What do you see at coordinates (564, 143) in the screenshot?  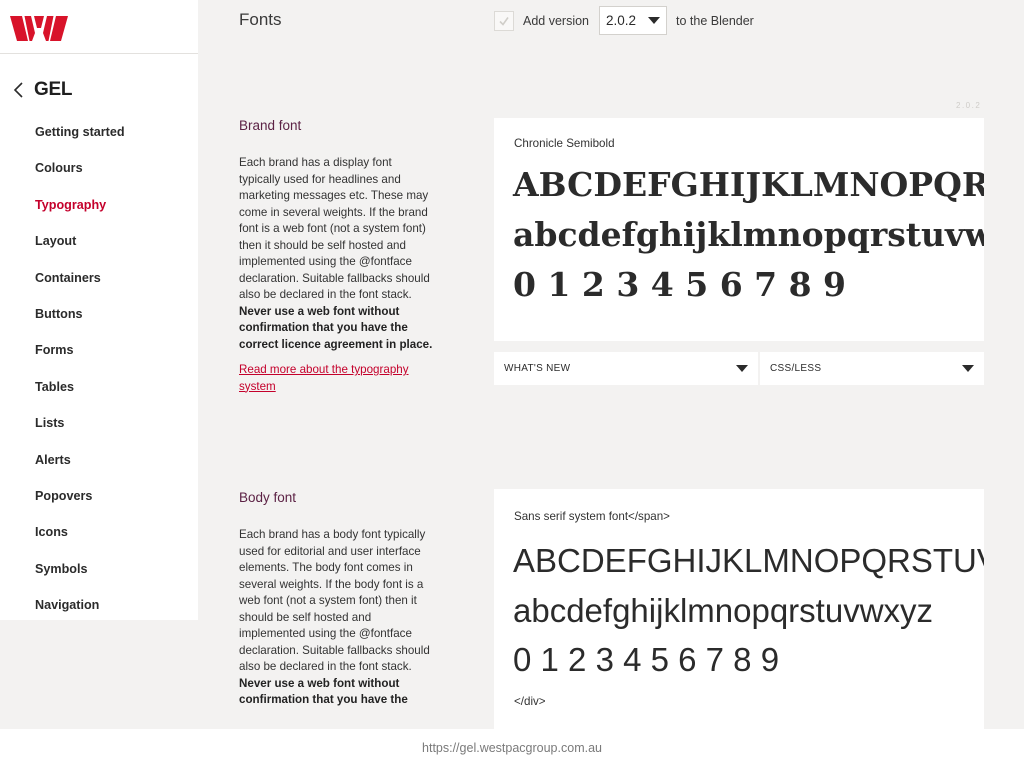 I see `brand-font-card-label: Chronicle Semibold` at bounding box center [564, 143].